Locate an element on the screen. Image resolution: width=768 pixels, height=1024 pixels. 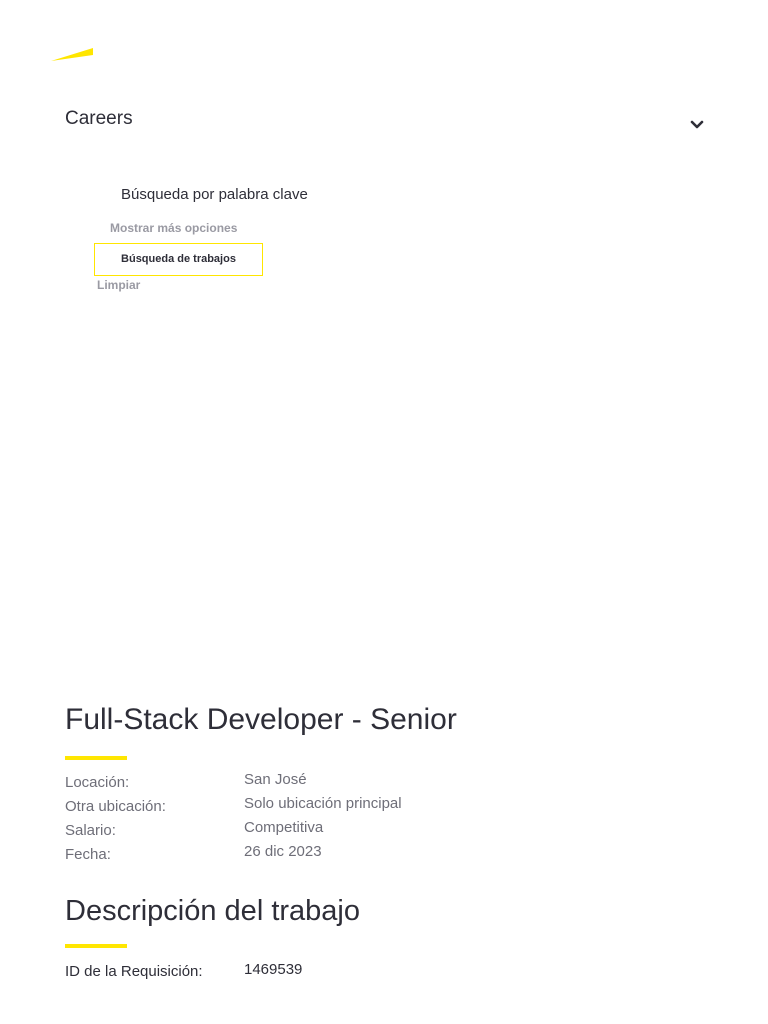
detail-label: Otra ubicación: is located at coordinates (115, 806).